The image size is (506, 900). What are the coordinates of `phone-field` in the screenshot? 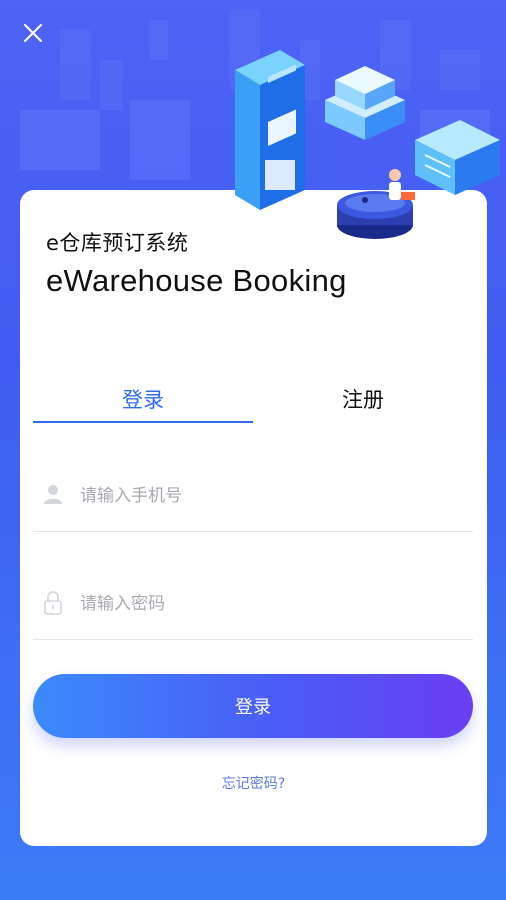 It's located at (253, 496).